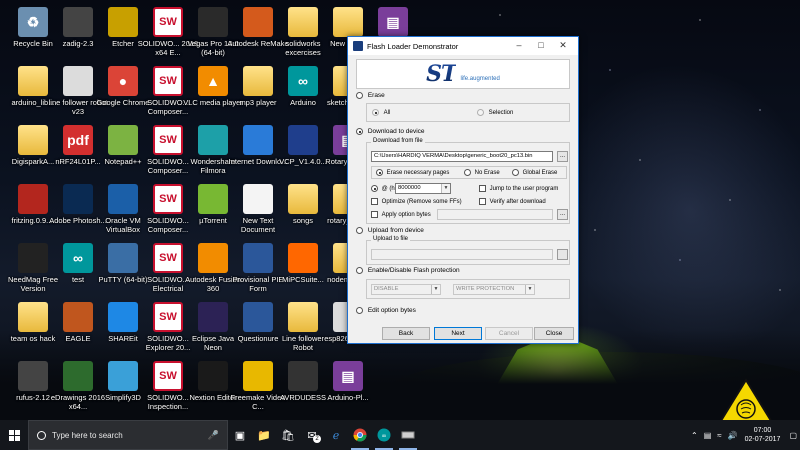 The image size is (800, 450). What do you see at coordinates (563, 45) in the screenshot?
I see `close-window-button: ✕` at bounding box center [563, 45].